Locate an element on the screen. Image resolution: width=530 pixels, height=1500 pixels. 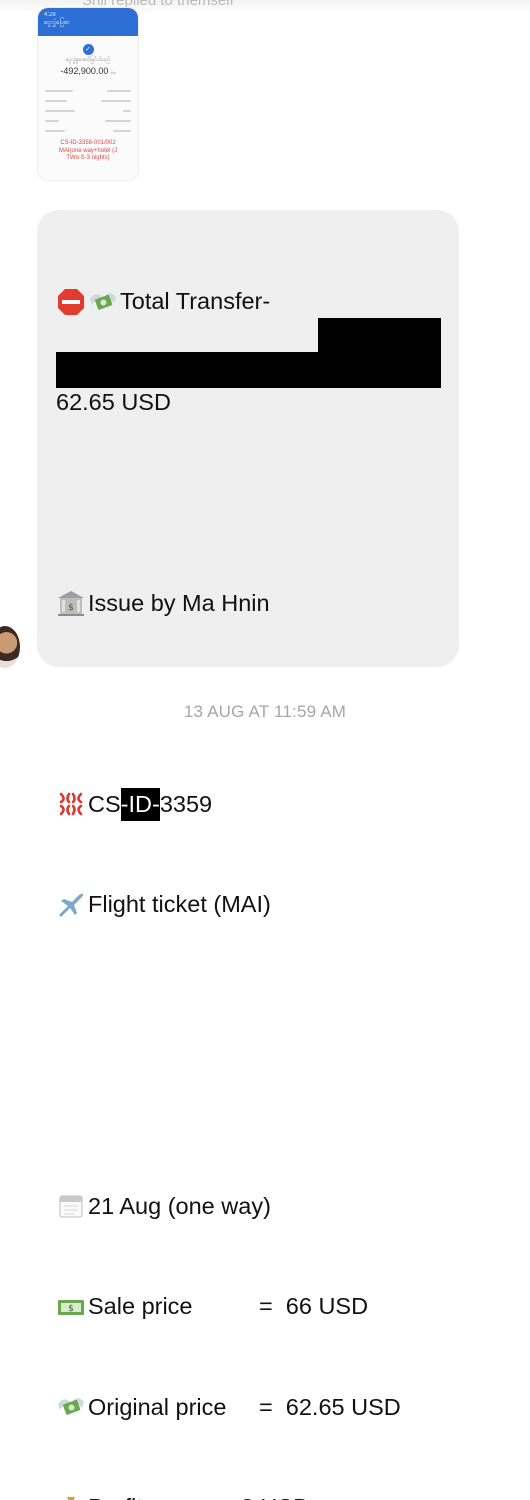
case-id-redacted: -ID- is located at coordinates (140, 804).